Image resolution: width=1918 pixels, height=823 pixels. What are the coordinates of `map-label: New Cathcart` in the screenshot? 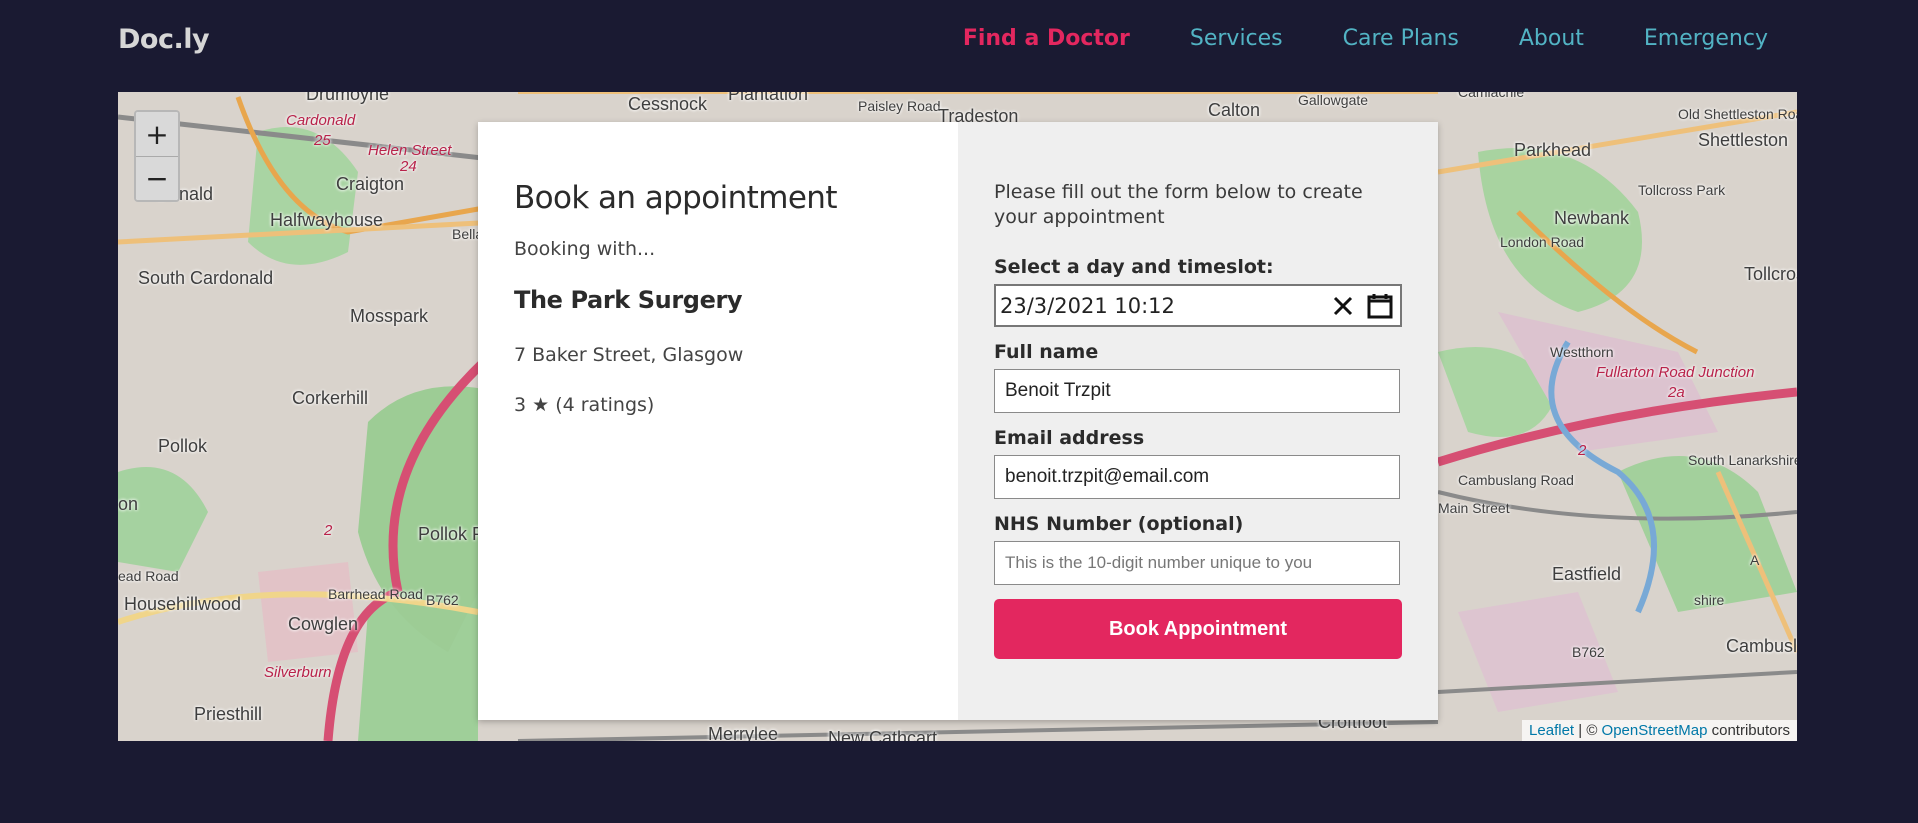 It's located at (883, 734).